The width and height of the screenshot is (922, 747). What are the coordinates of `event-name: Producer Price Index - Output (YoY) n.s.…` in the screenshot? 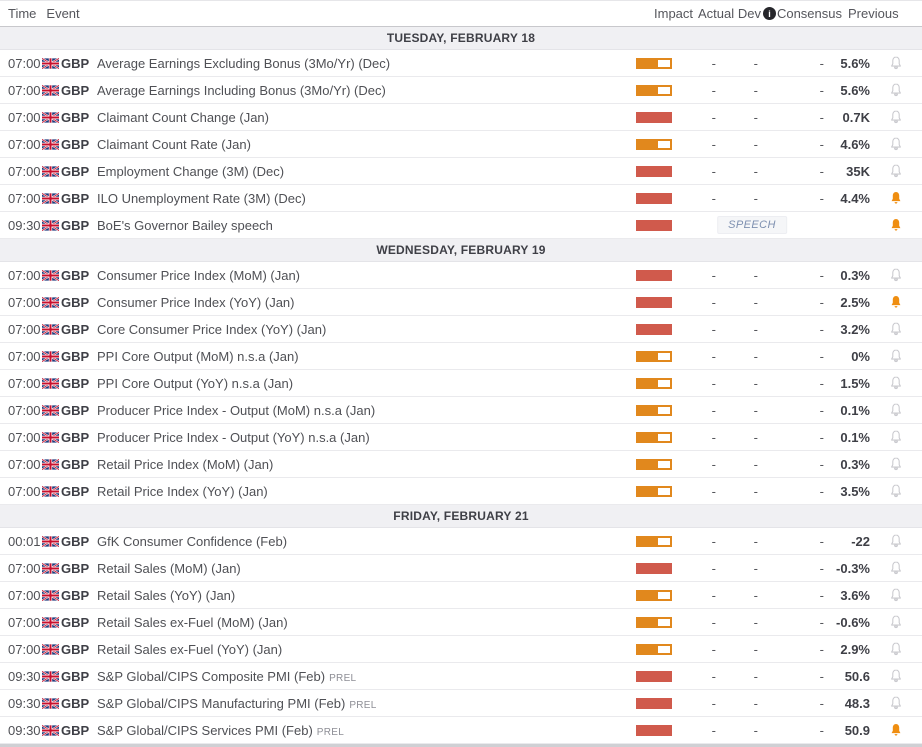 It's located at (365, 437).